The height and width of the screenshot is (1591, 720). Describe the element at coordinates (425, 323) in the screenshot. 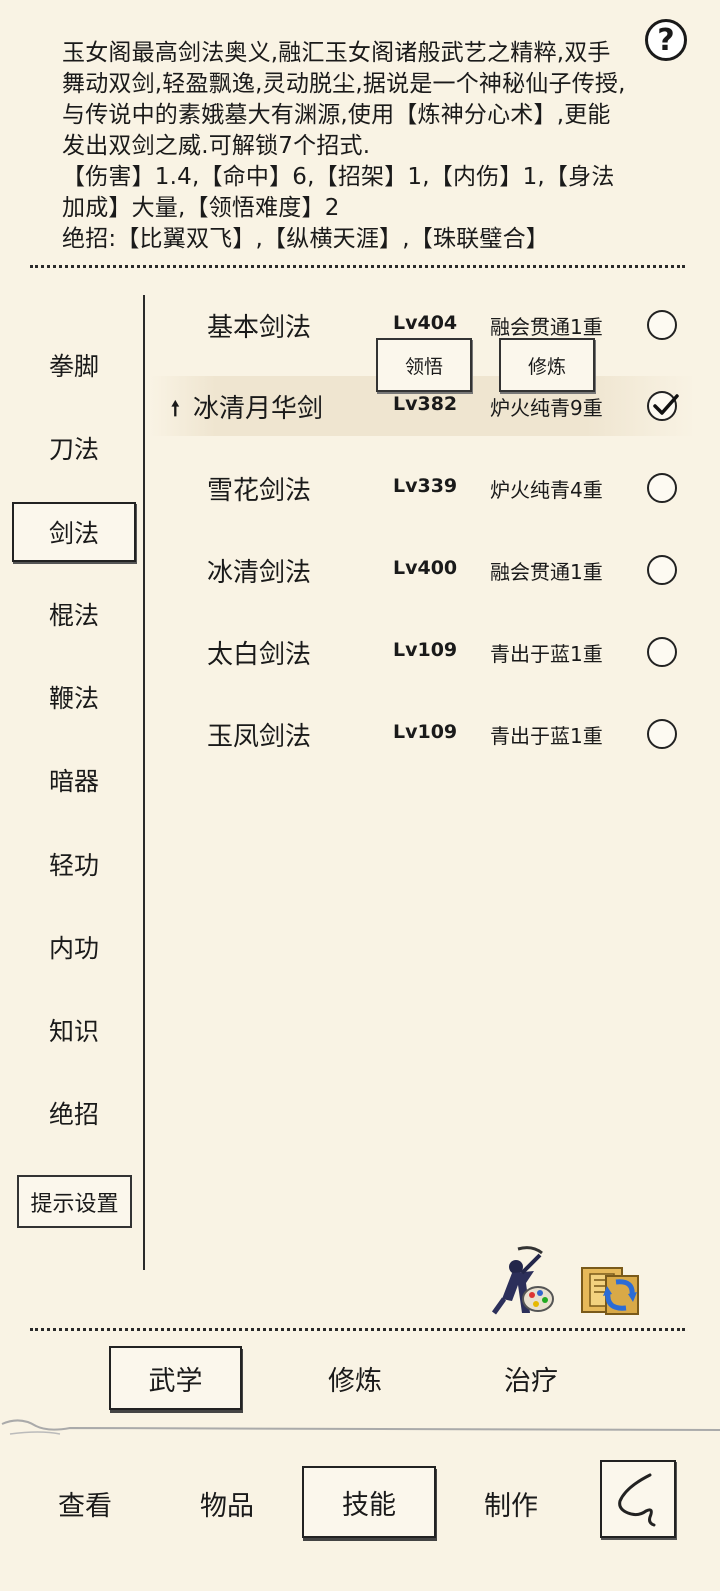

I see `skill-level: Lv404` at that location.